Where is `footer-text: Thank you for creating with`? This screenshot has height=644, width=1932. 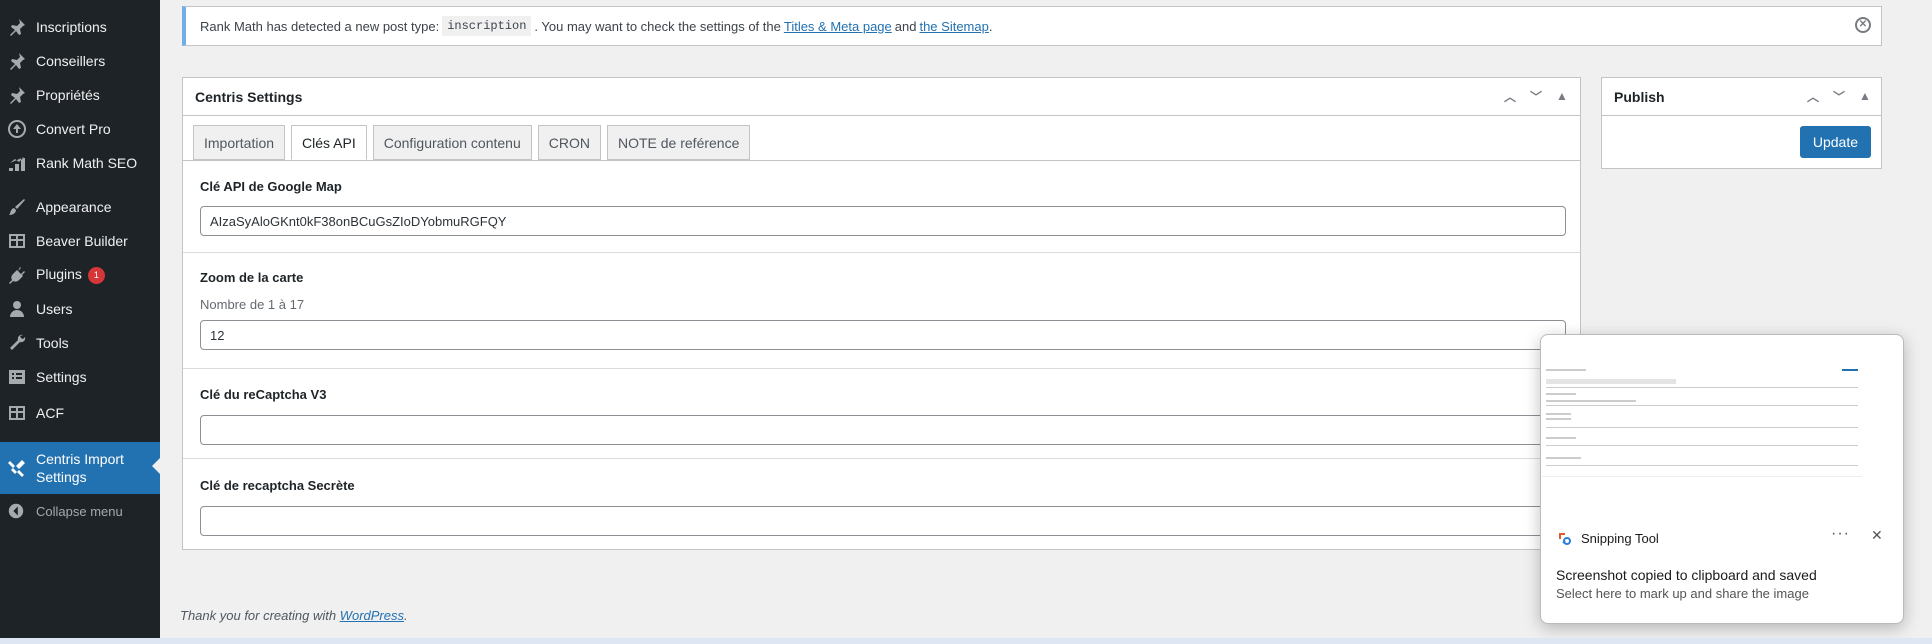 footer-text: Thank you for creating with is located at coordinates (258, 615).